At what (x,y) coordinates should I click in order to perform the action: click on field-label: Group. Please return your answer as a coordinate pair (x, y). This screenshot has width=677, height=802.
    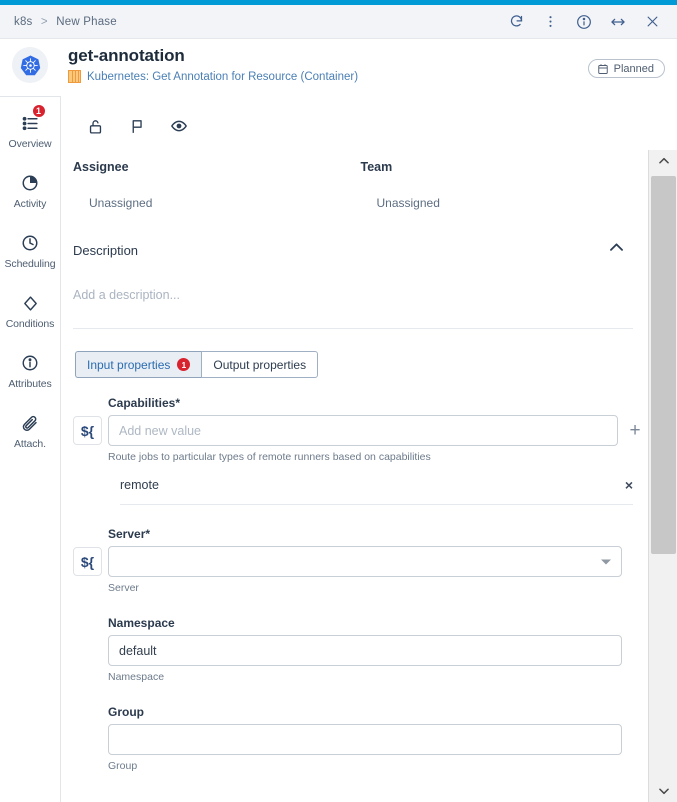
    Looking at the image, I should click on (378, 712).